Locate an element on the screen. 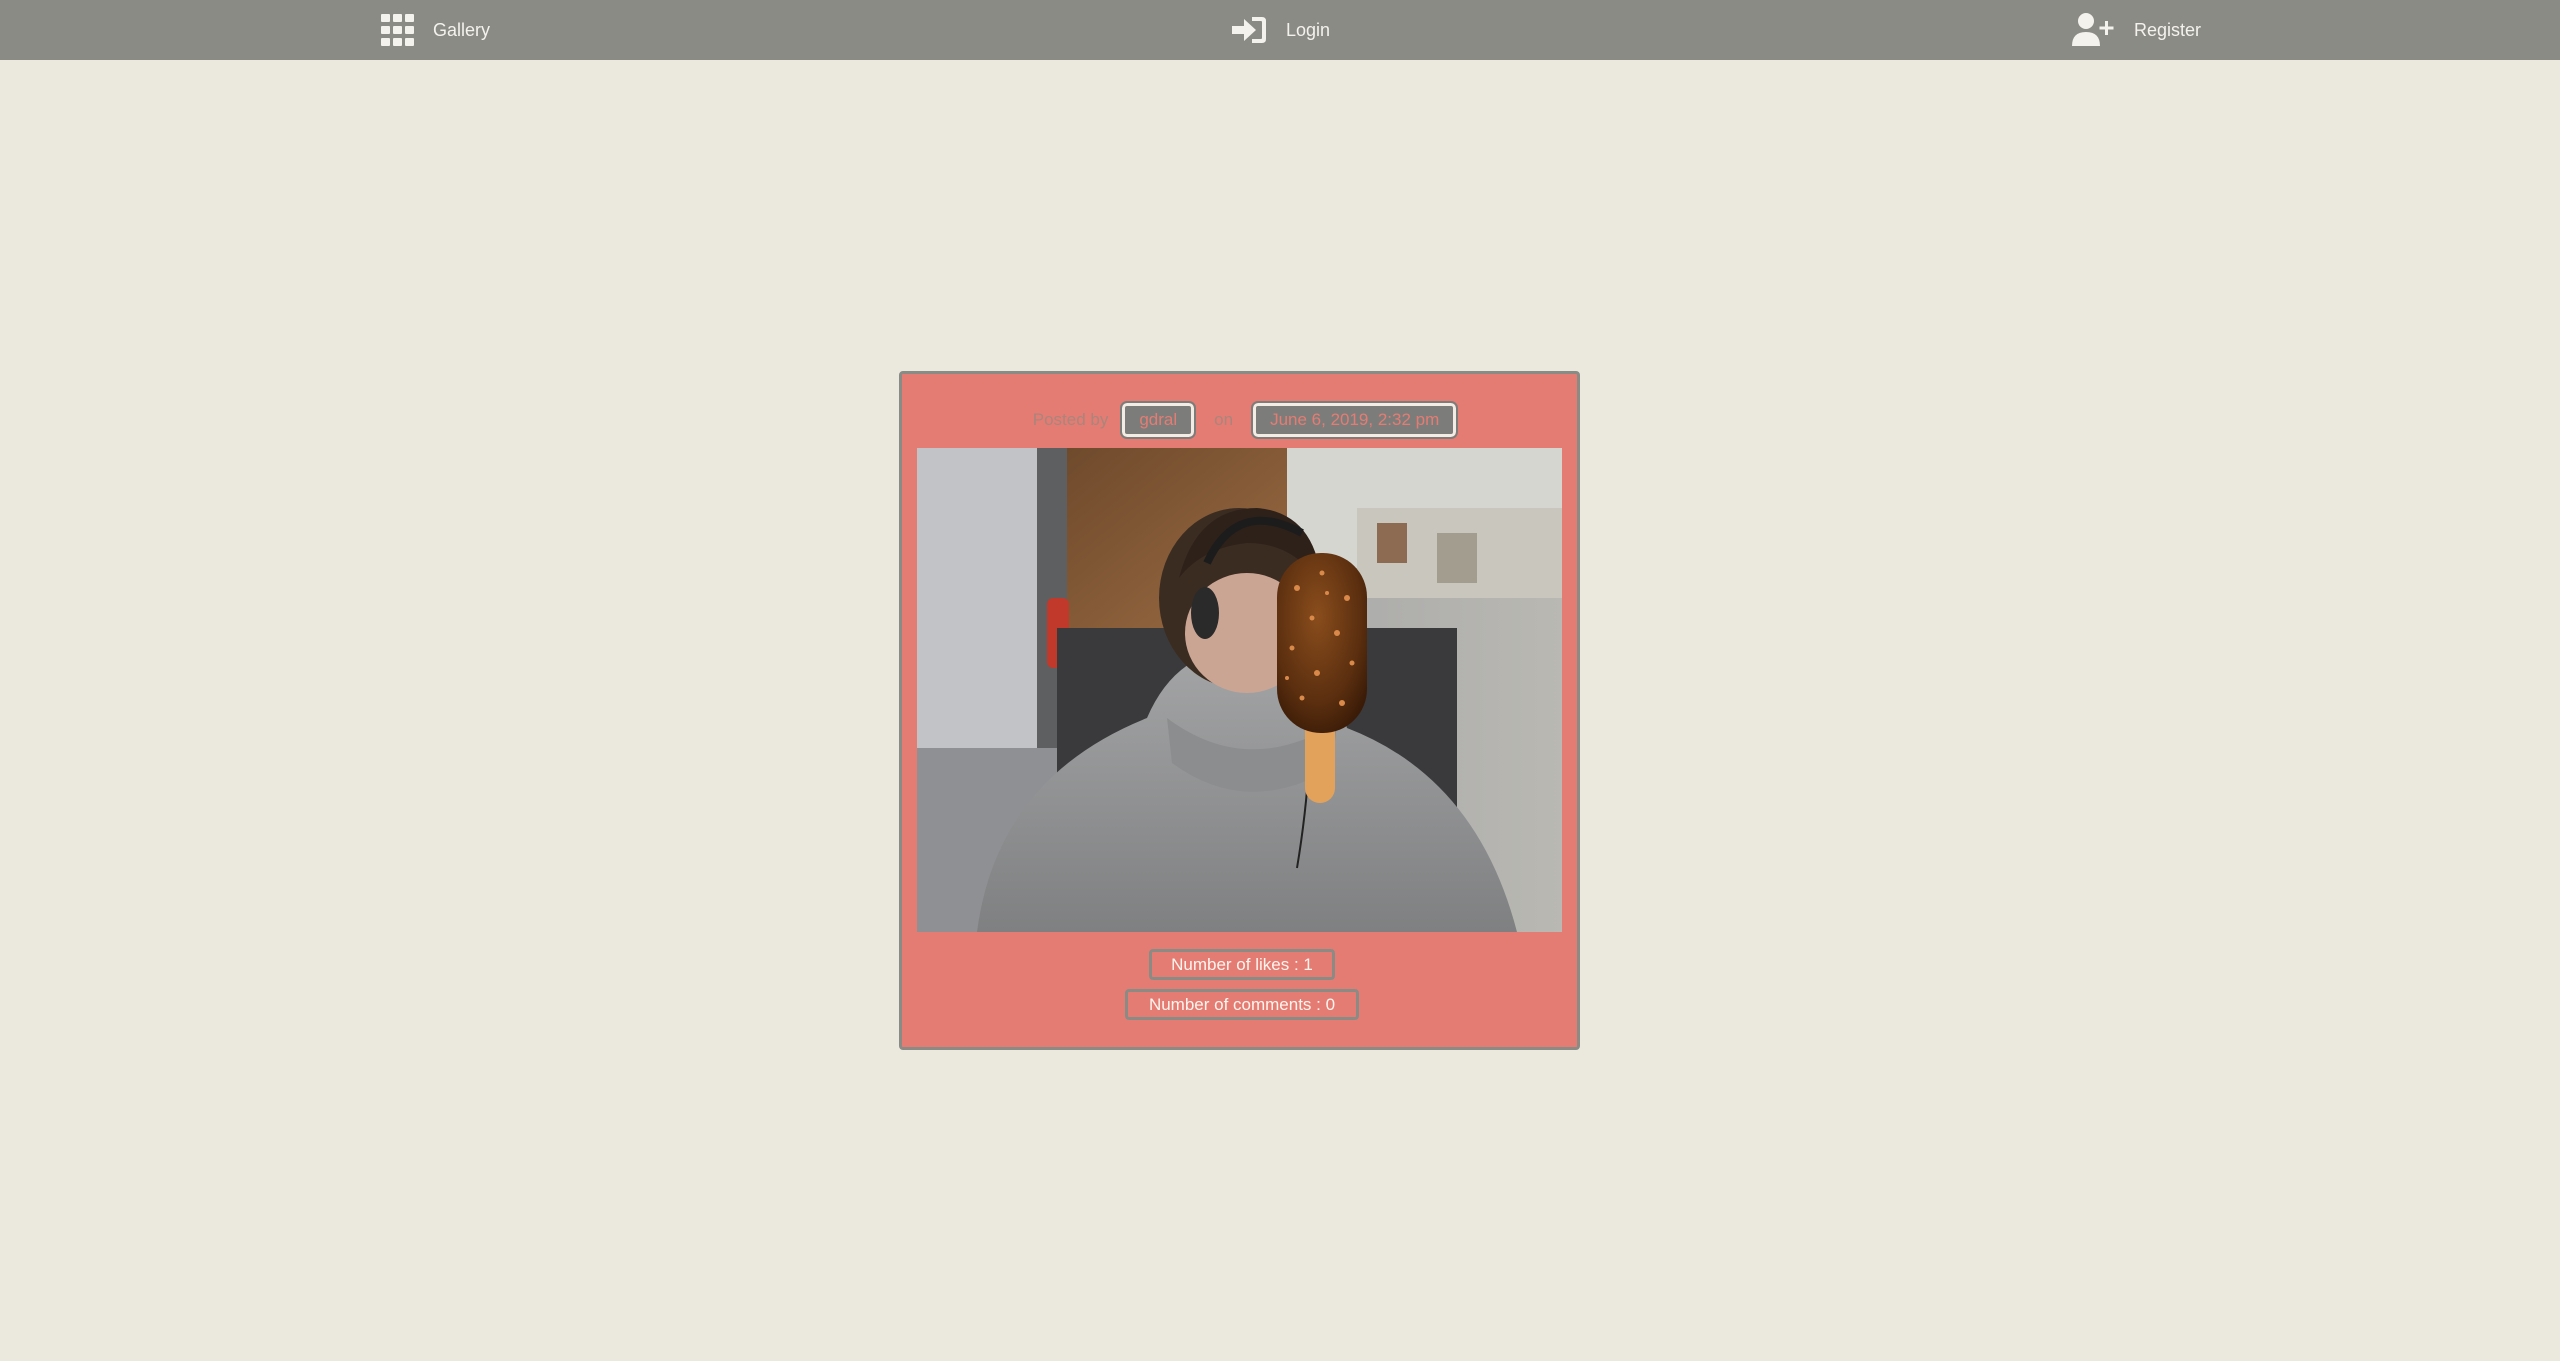 The height and width of the screenshot is (1361, 2560). nav-login-link: Login is located at coordinates (1281, 30).